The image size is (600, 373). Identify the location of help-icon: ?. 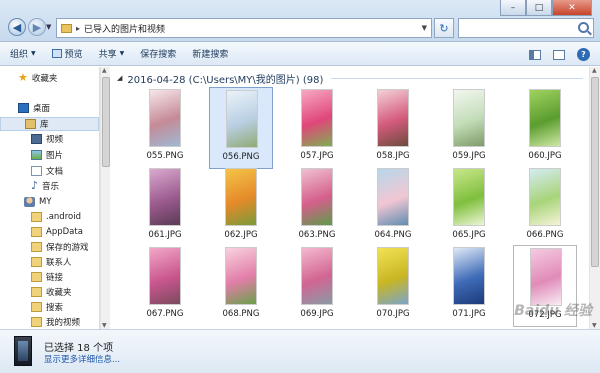
(583, 54).